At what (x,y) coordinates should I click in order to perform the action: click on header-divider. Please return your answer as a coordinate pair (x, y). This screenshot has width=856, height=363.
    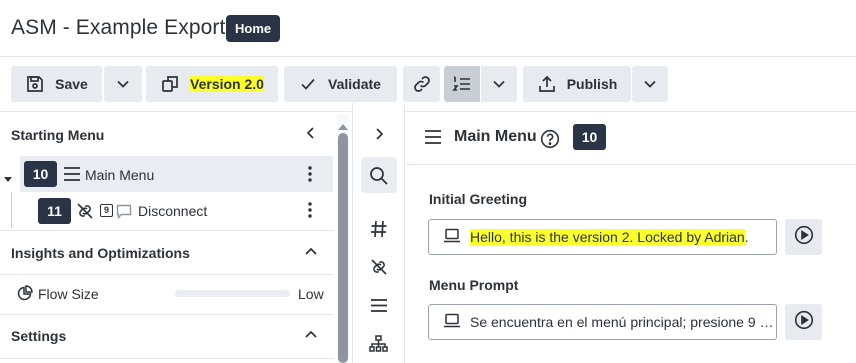
    Looking at the image, I should click on (428, 56).